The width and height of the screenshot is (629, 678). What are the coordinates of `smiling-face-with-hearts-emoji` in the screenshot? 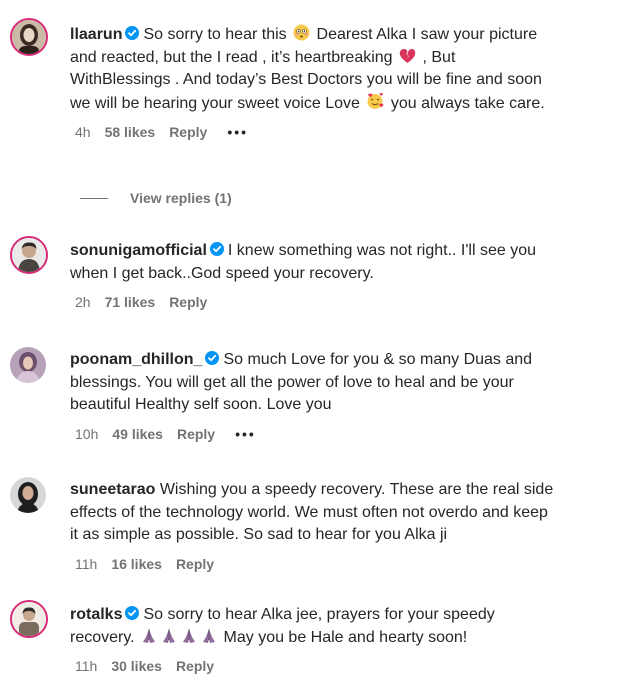 It's located at (375, 100).